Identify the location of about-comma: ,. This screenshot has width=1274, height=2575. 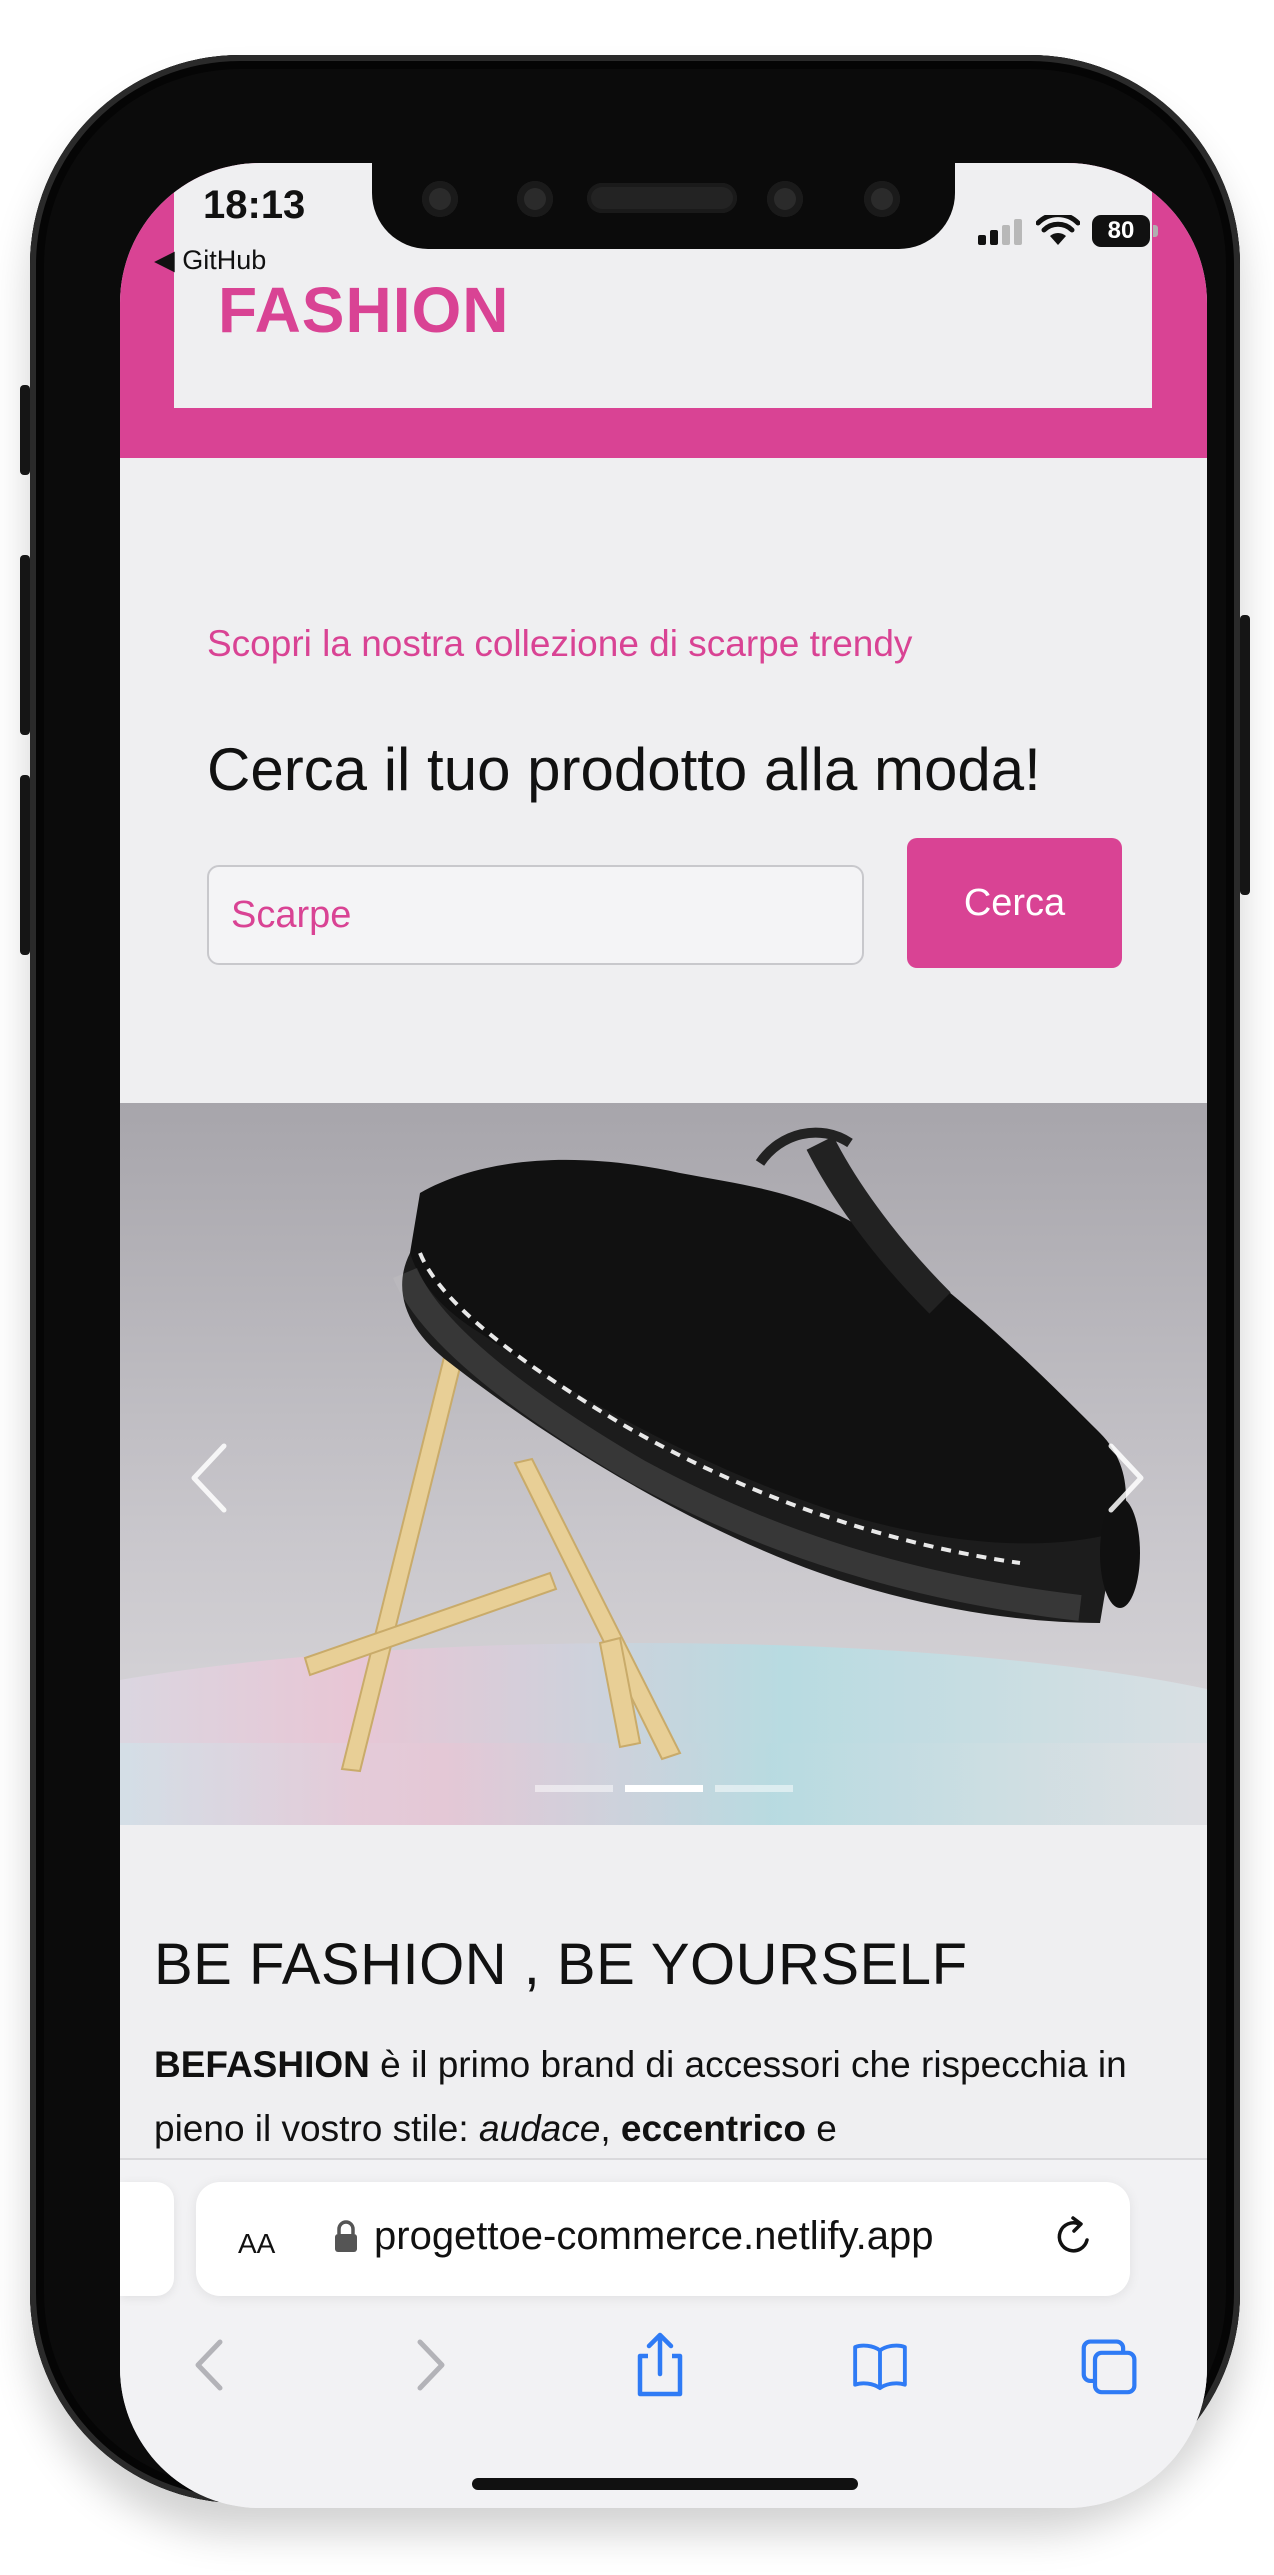
(610, 2128).